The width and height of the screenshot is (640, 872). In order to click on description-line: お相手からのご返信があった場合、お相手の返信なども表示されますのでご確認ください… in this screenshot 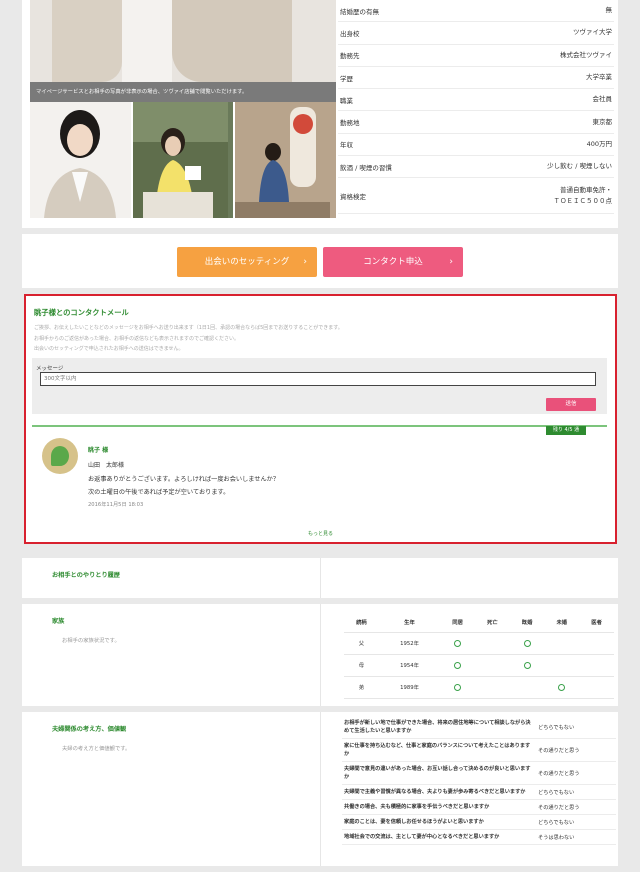, I will do `click(137, 338)`.